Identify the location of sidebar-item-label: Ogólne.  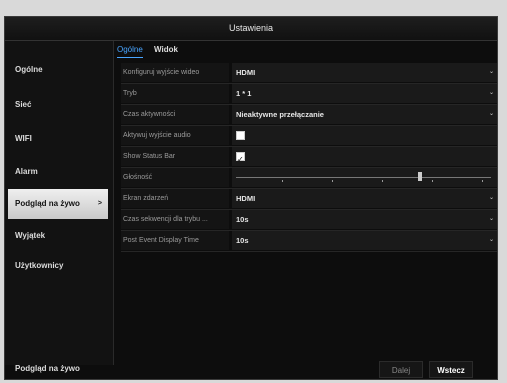
(29, 69).